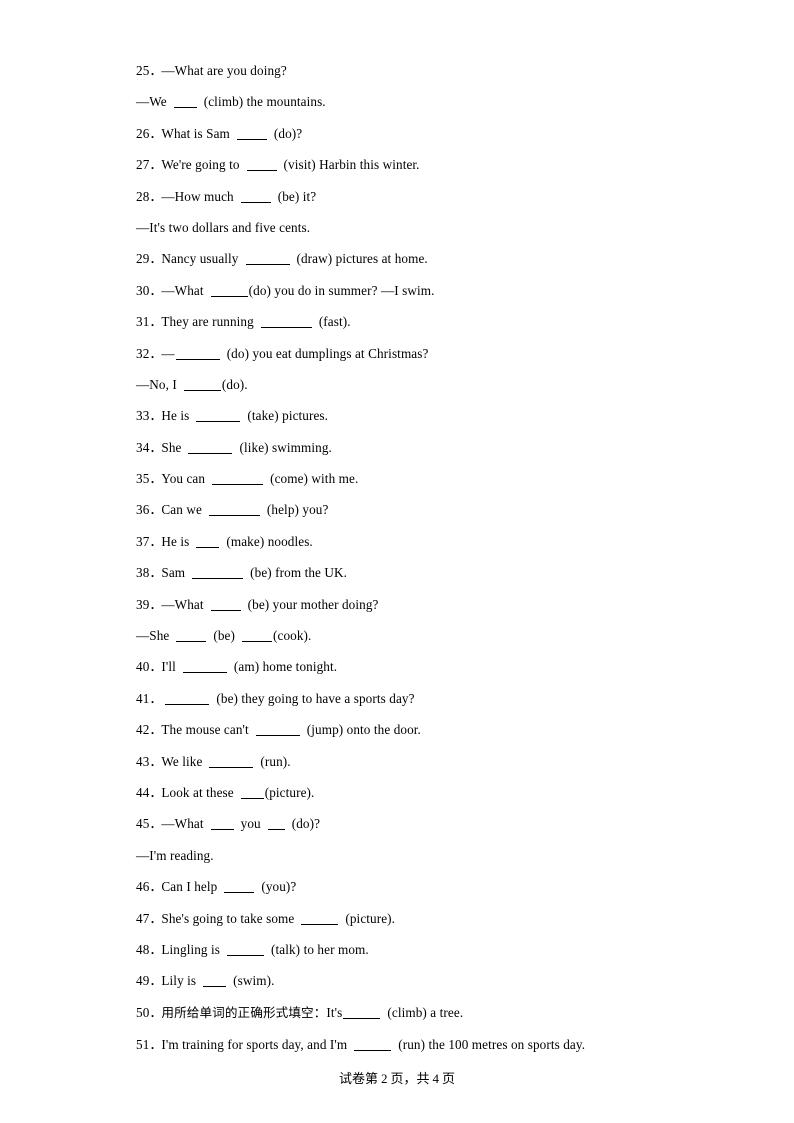 The width and height of the screenshot is (794, 1123). I want to click on question-number-49: 49, so click(143, 981).